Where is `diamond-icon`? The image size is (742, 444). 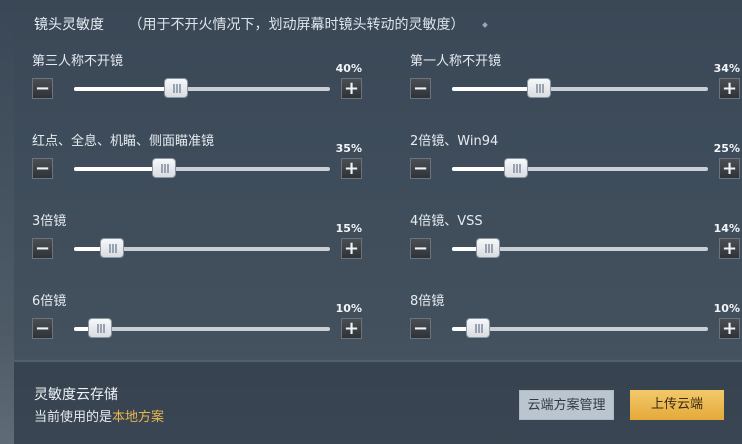 diamond-icon is located at coordinates (485, 25).